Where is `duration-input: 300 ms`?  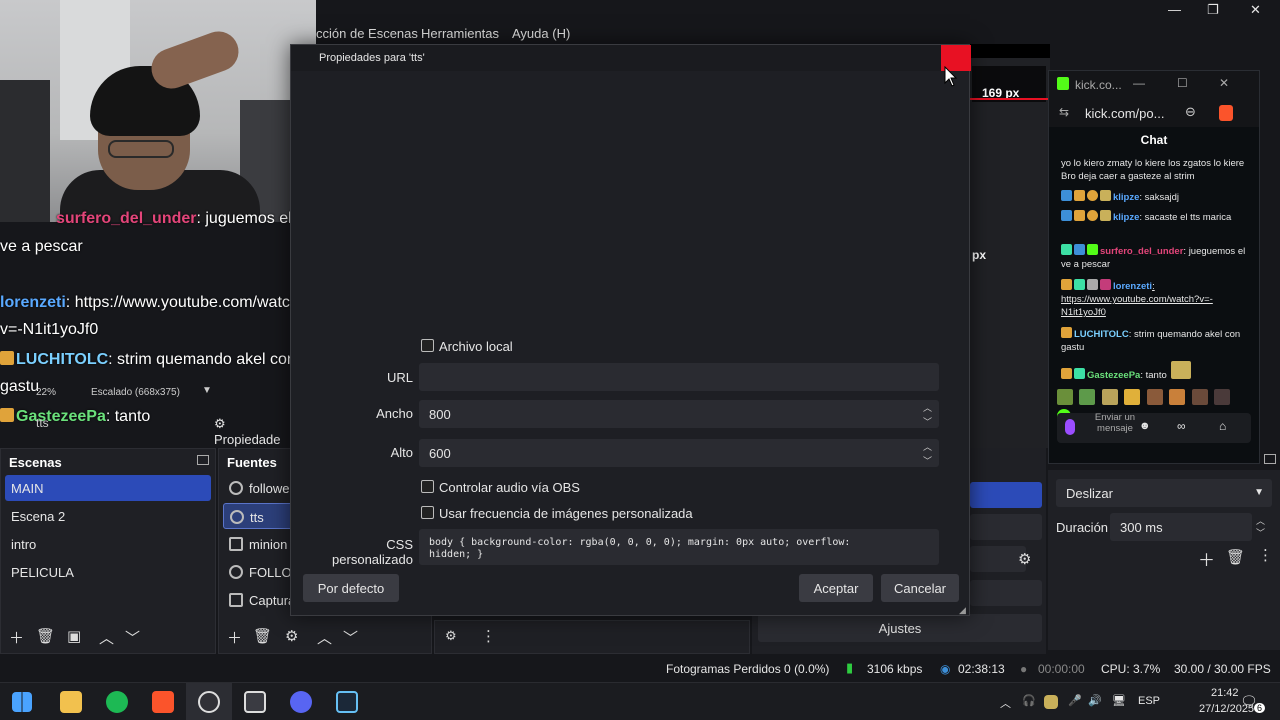
duration-input: 300 ms is located at coordinates (1181, 527).